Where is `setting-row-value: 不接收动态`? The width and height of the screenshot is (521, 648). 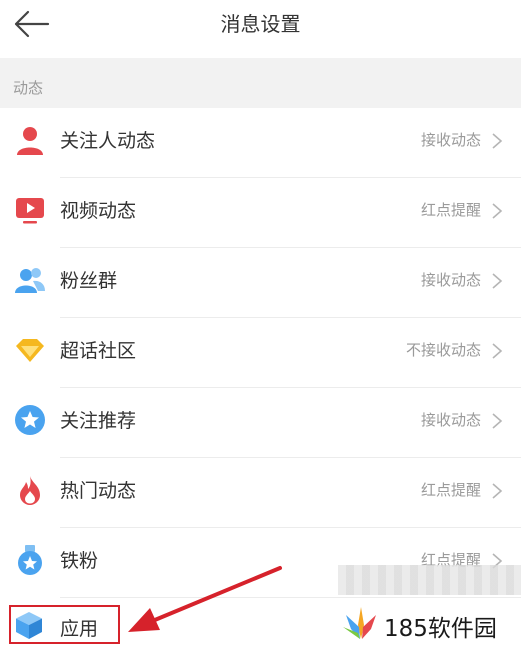
setting-row-value: 不接收动态 is located at coordinates (443, 350).